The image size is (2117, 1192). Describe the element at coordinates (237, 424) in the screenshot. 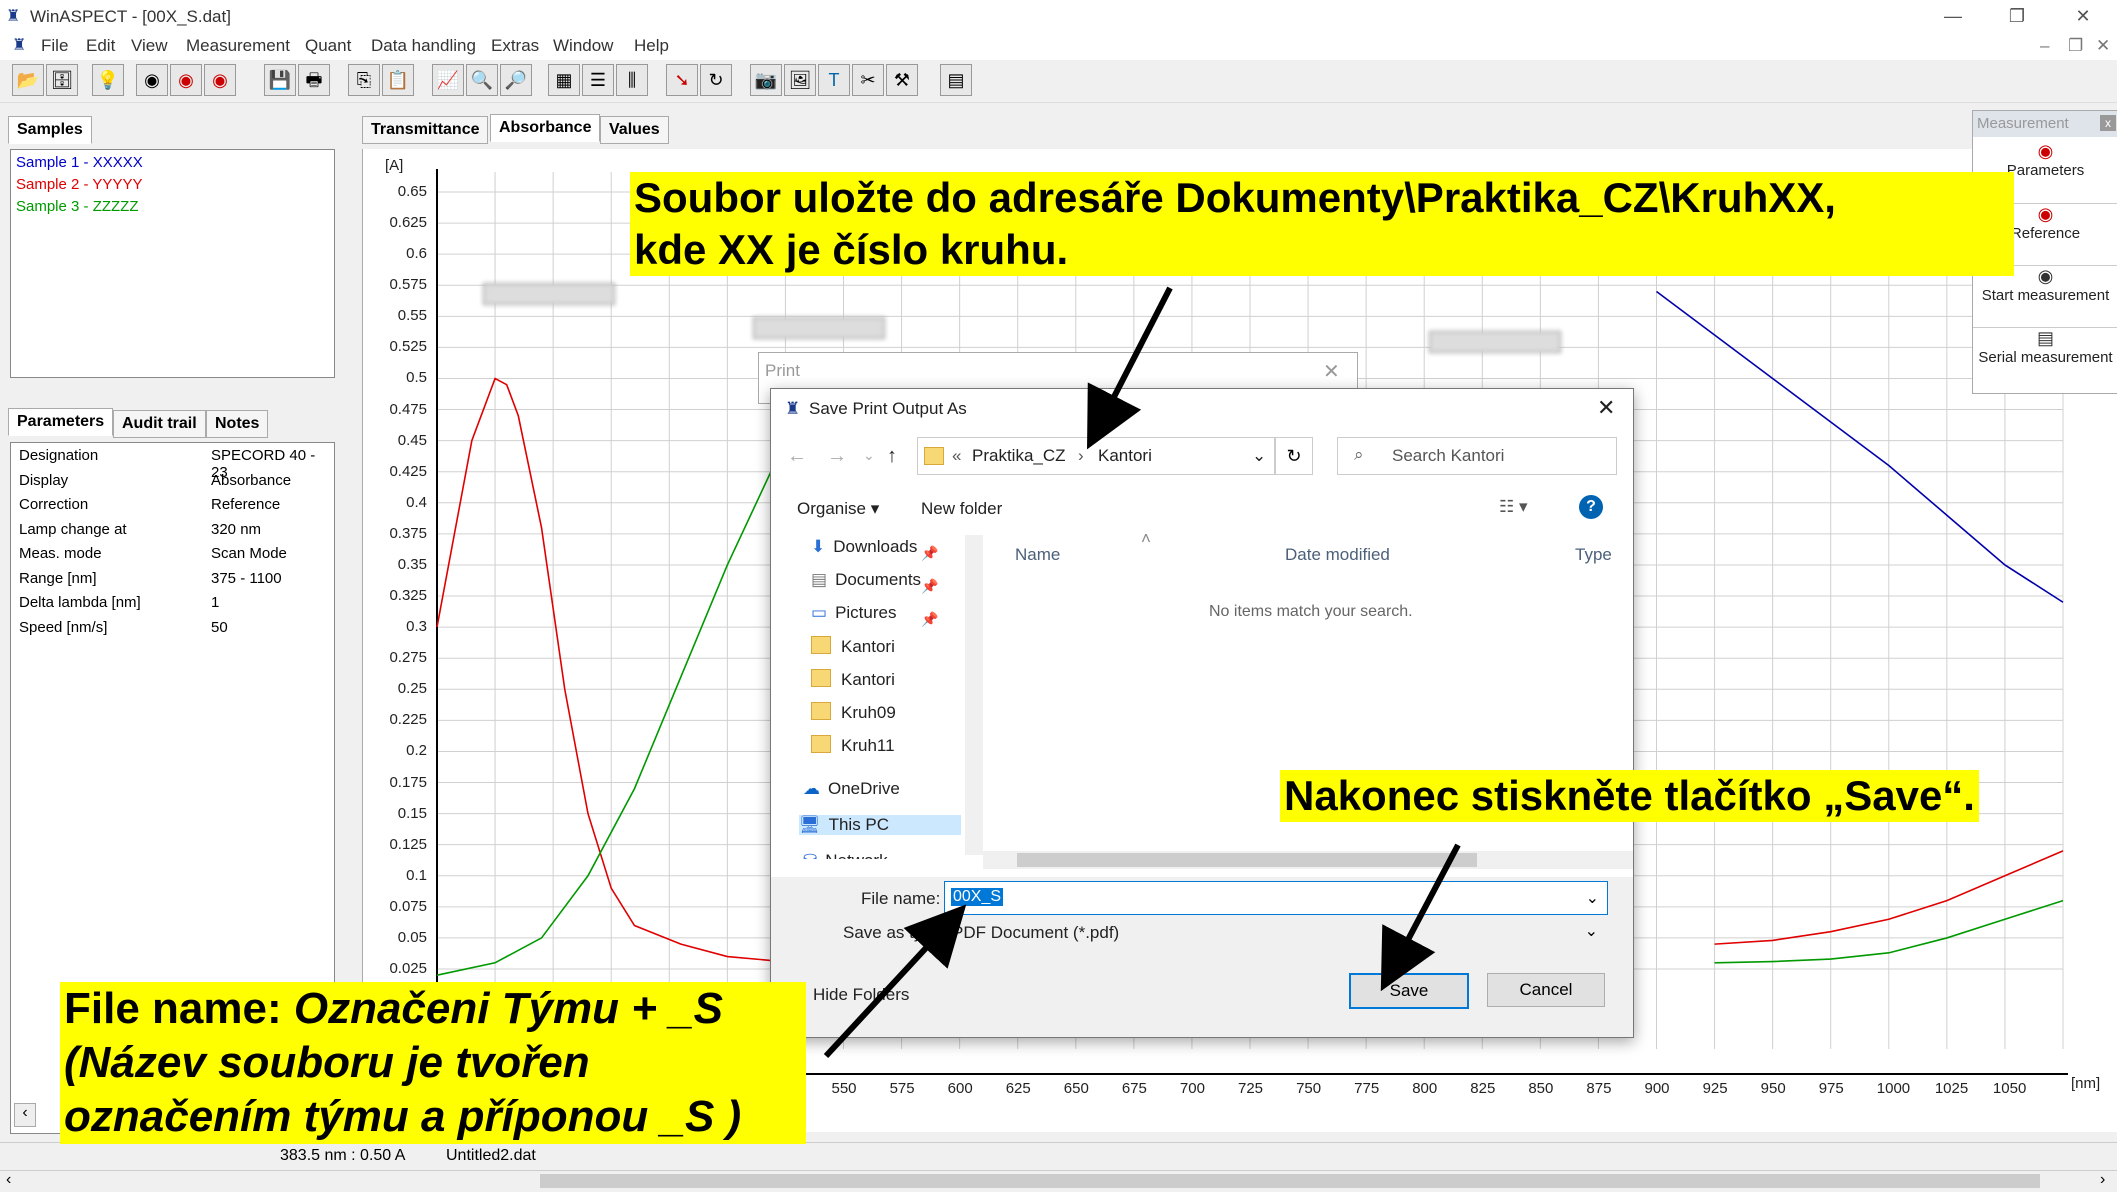

I see `tab-notes: Notes` at that location.